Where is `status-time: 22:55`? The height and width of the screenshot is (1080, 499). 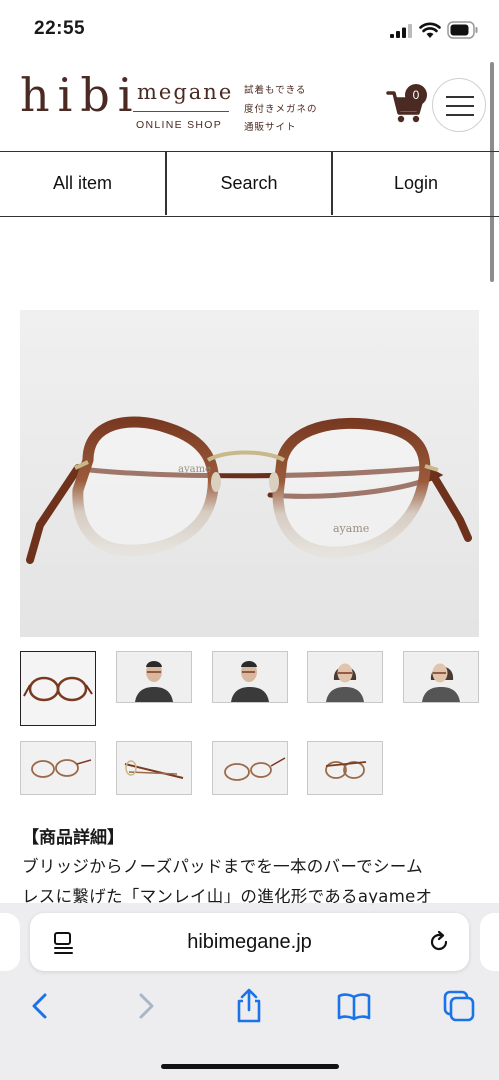 status-time: 22:55 is located at coordinates (60, 28).